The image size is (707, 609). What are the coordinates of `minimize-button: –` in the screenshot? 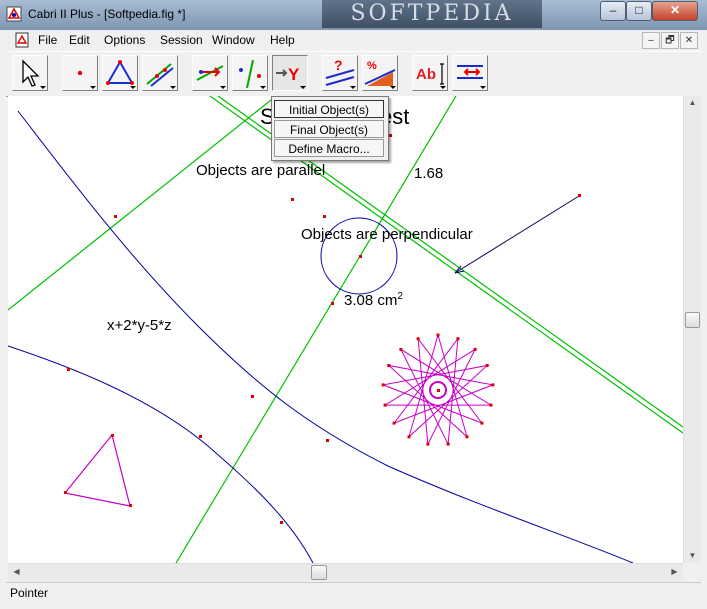 It's located at (613, 11).